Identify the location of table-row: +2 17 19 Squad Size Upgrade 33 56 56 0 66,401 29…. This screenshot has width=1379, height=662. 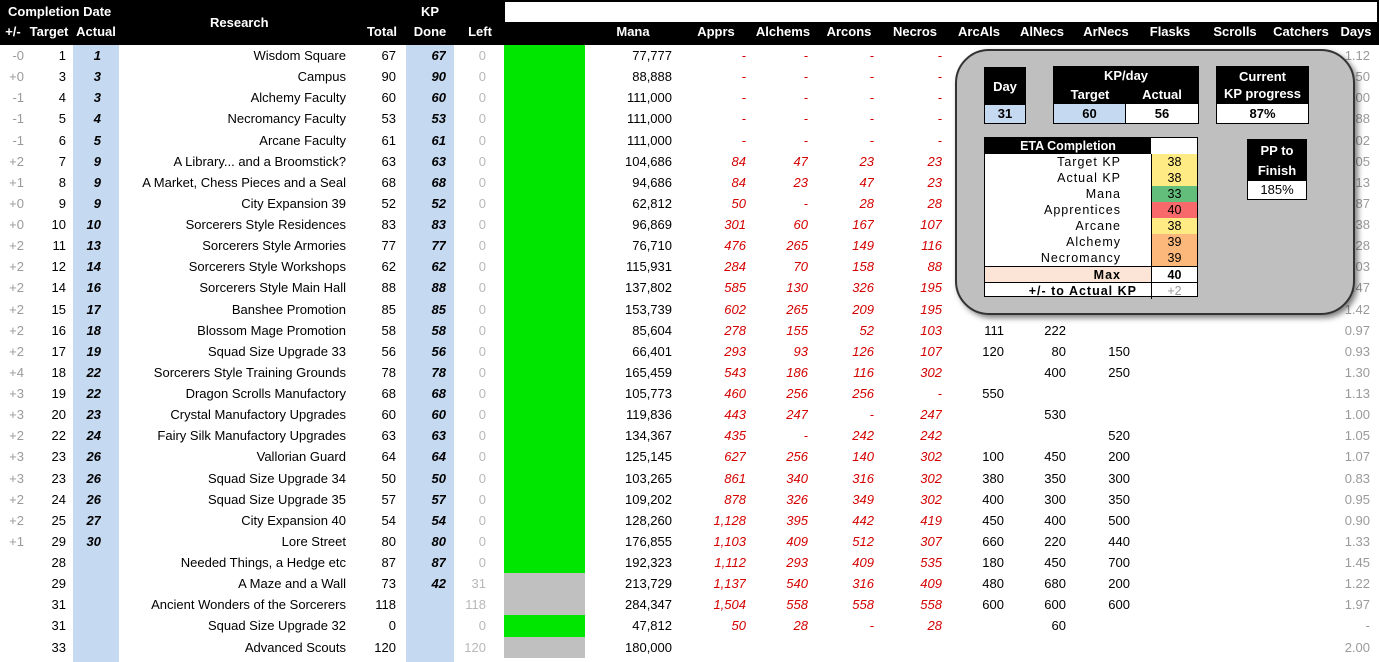
(689, 351).